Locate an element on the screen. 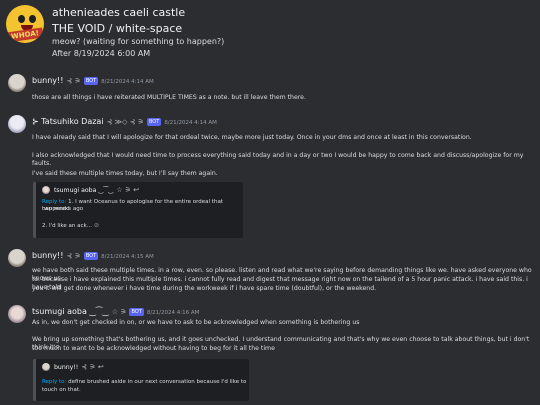  quote-header: tsumugi aoba ‿⁀‿ ☆ ⚞ ↩ is located at coordinates (90, 190).